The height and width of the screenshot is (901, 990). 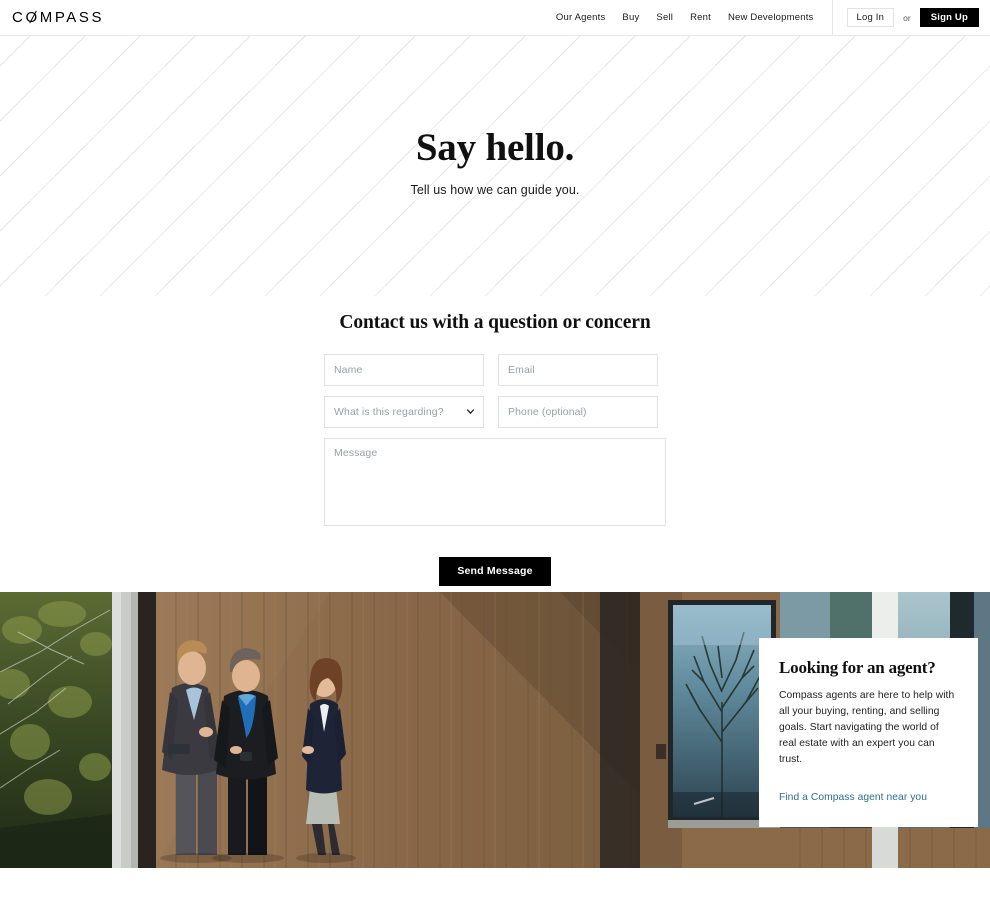 What do you see at coordinates (832, 18) in the screenshot?
I see `nav-divider` at bounding box center [832, 18].